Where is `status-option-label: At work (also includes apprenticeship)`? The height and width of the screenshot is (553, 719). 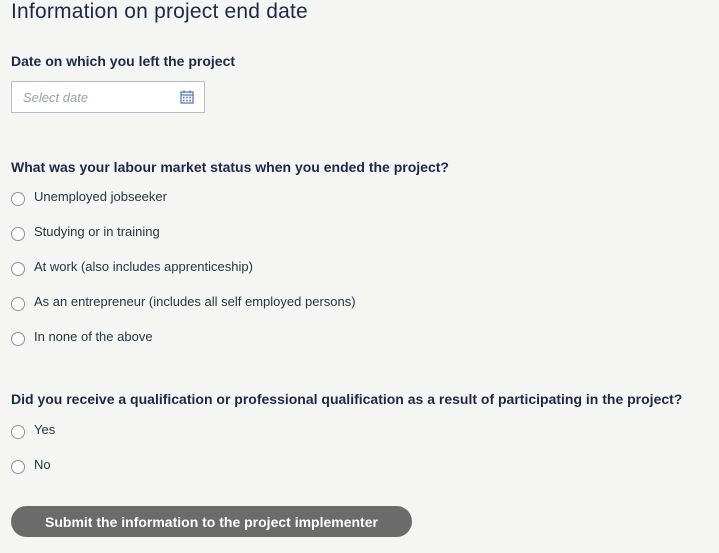 status-option-label: At work (also includes apprenticeship) is located at coordinates (143, 266).